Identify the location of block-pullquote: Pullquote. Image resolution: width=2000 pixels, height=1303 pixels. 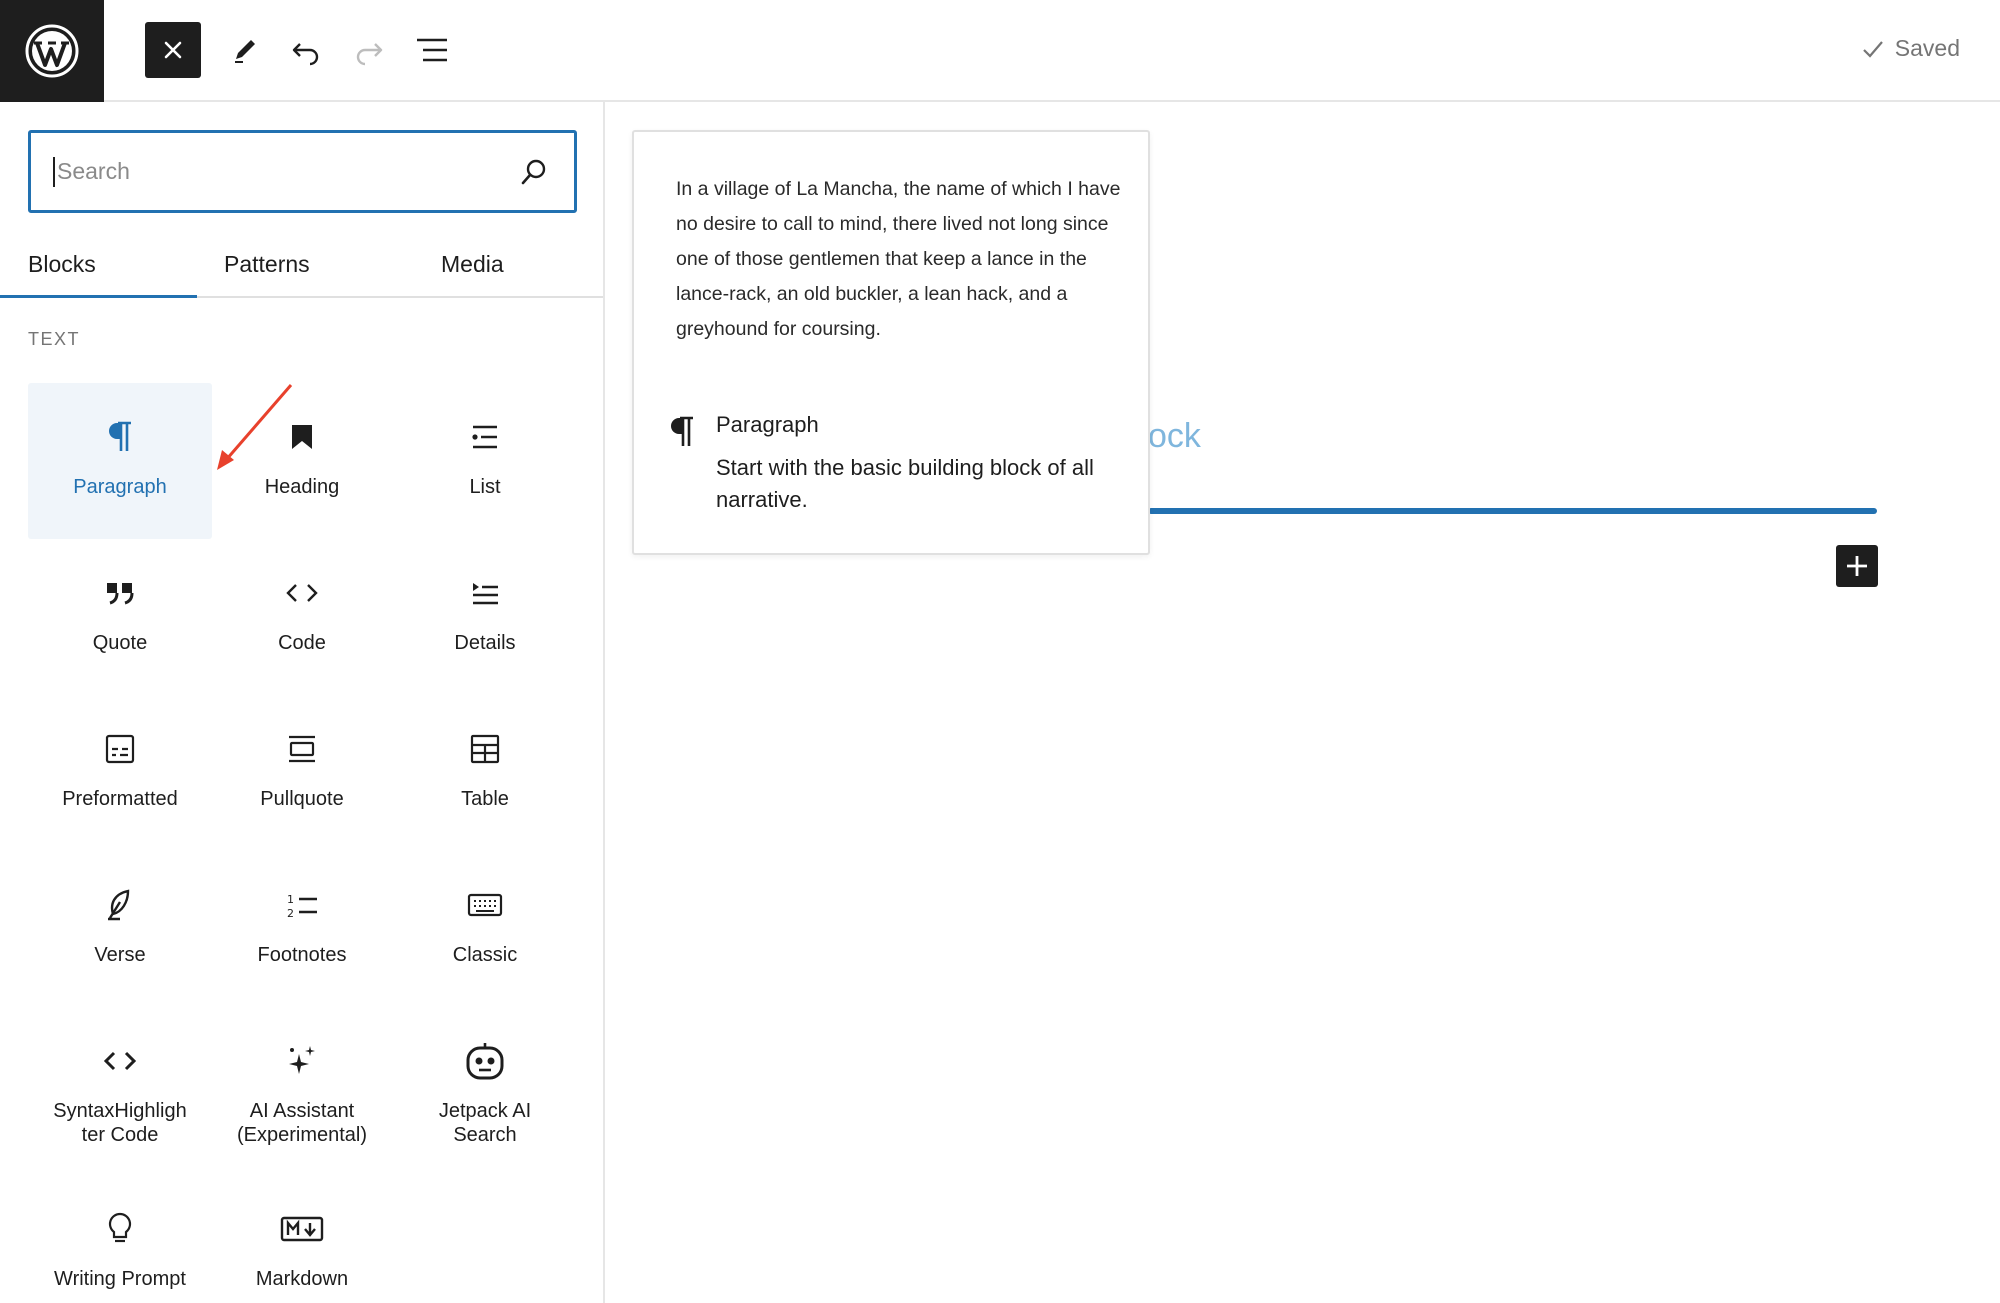
(302, 773).